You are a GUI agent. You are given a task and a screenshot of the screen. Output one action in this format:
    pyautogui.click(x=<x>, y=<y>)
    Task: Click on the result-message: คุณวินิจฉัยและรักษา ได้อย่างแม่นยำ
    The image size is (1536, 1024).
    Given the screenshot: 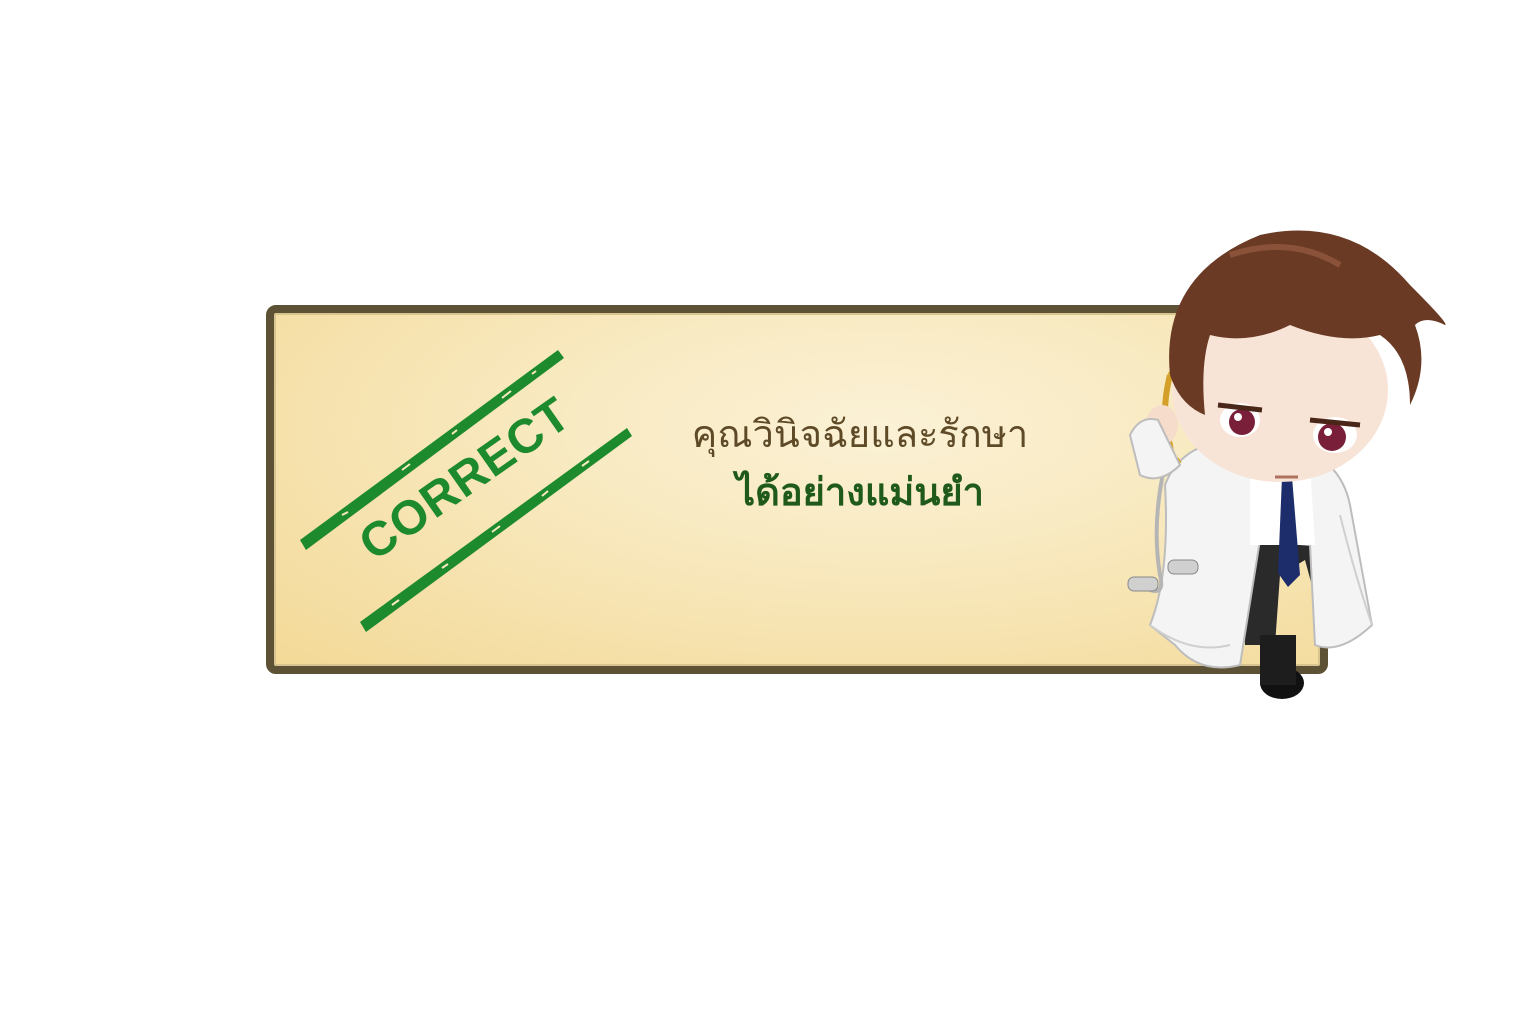 What is the action you would take?
    pyautogui.click(x=860, y=463)
    